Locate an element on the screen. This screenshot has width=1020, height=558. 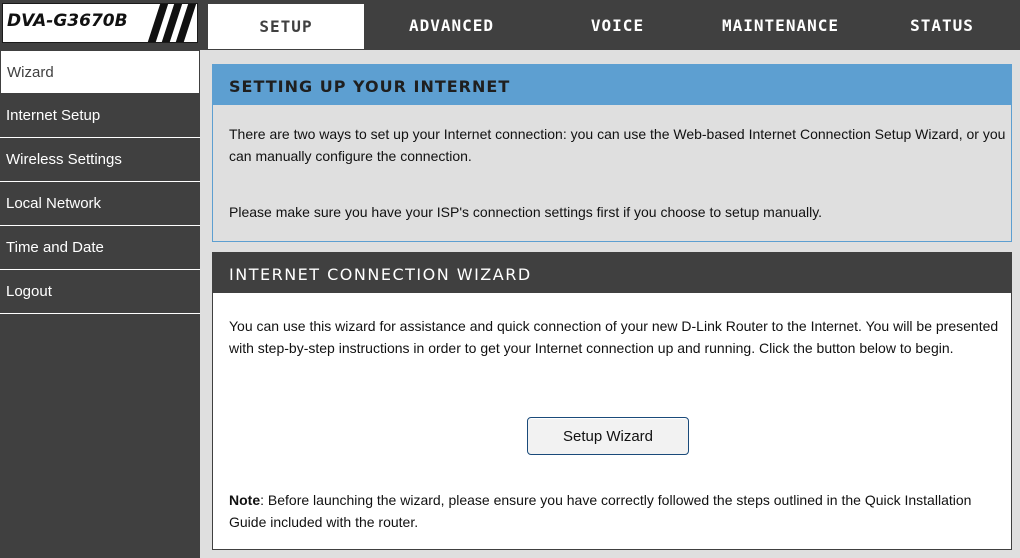
sidebar-item-time-and-date: Time and Date is located at coordinates (100, 248).